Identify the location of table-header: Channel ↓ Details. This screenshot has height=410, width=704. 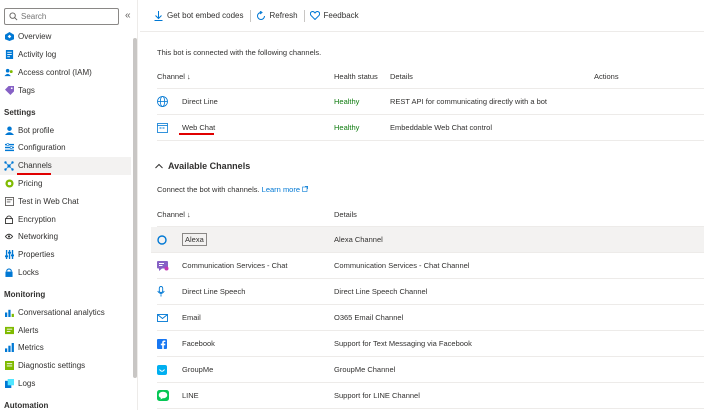
(430, 215).